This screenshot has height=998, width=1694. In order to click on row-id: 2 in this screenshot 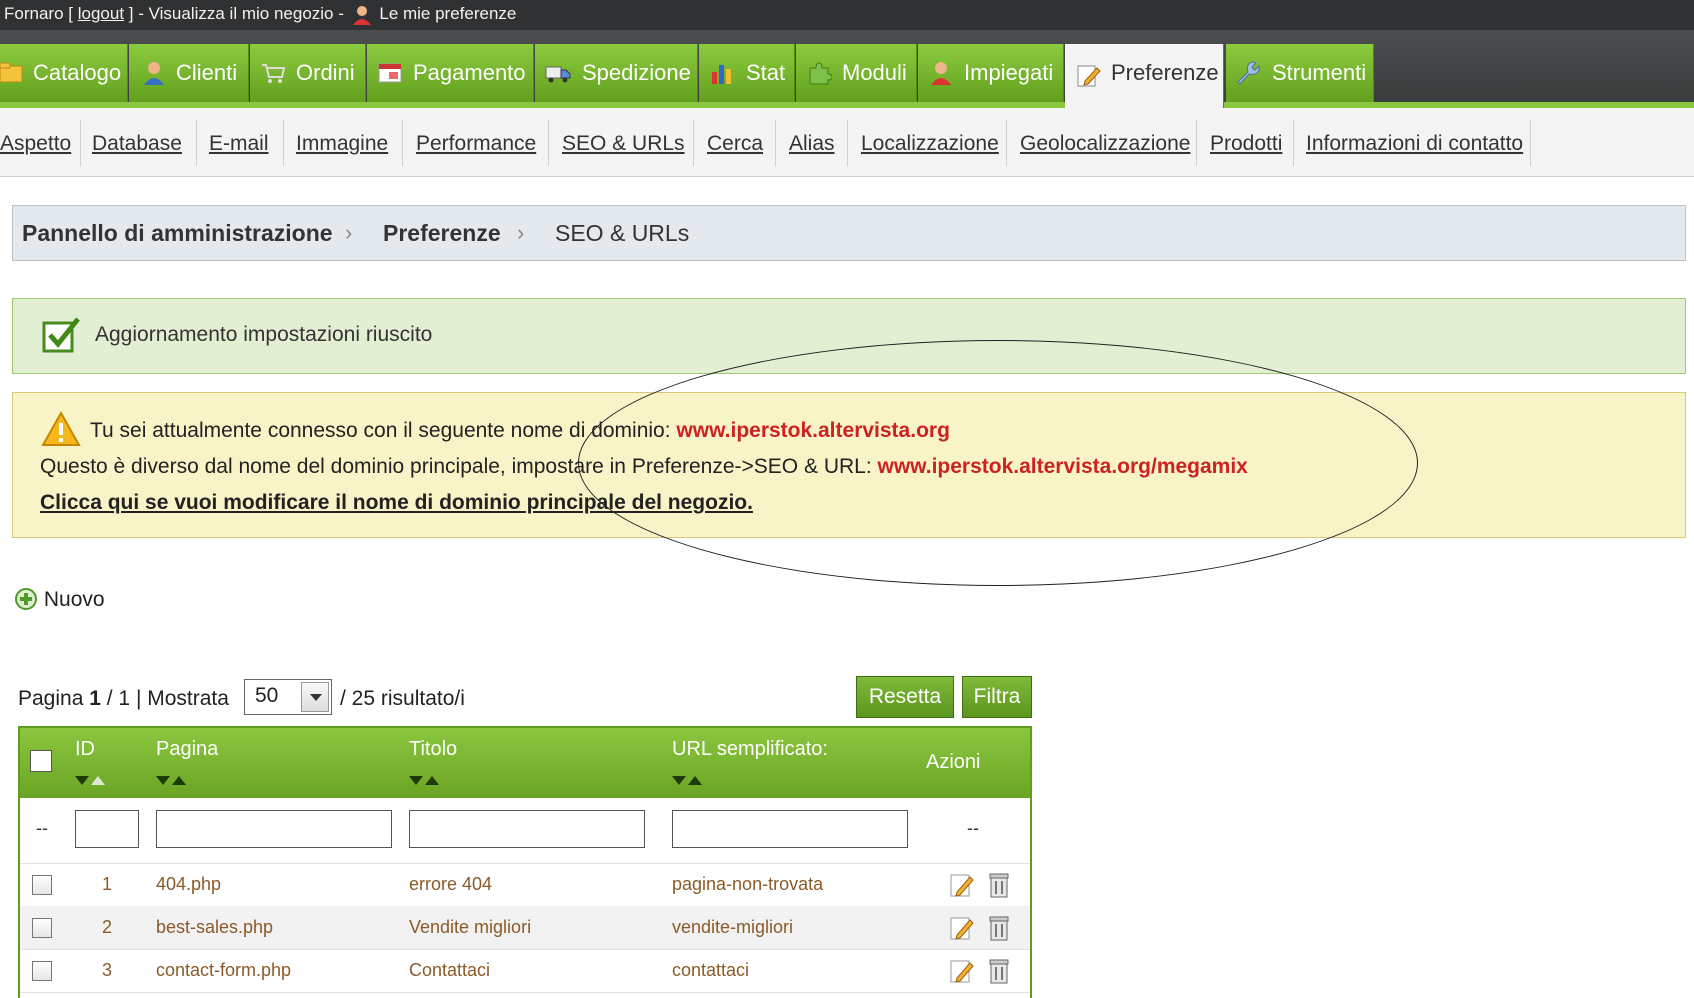, I will do `click(107, 927)`.